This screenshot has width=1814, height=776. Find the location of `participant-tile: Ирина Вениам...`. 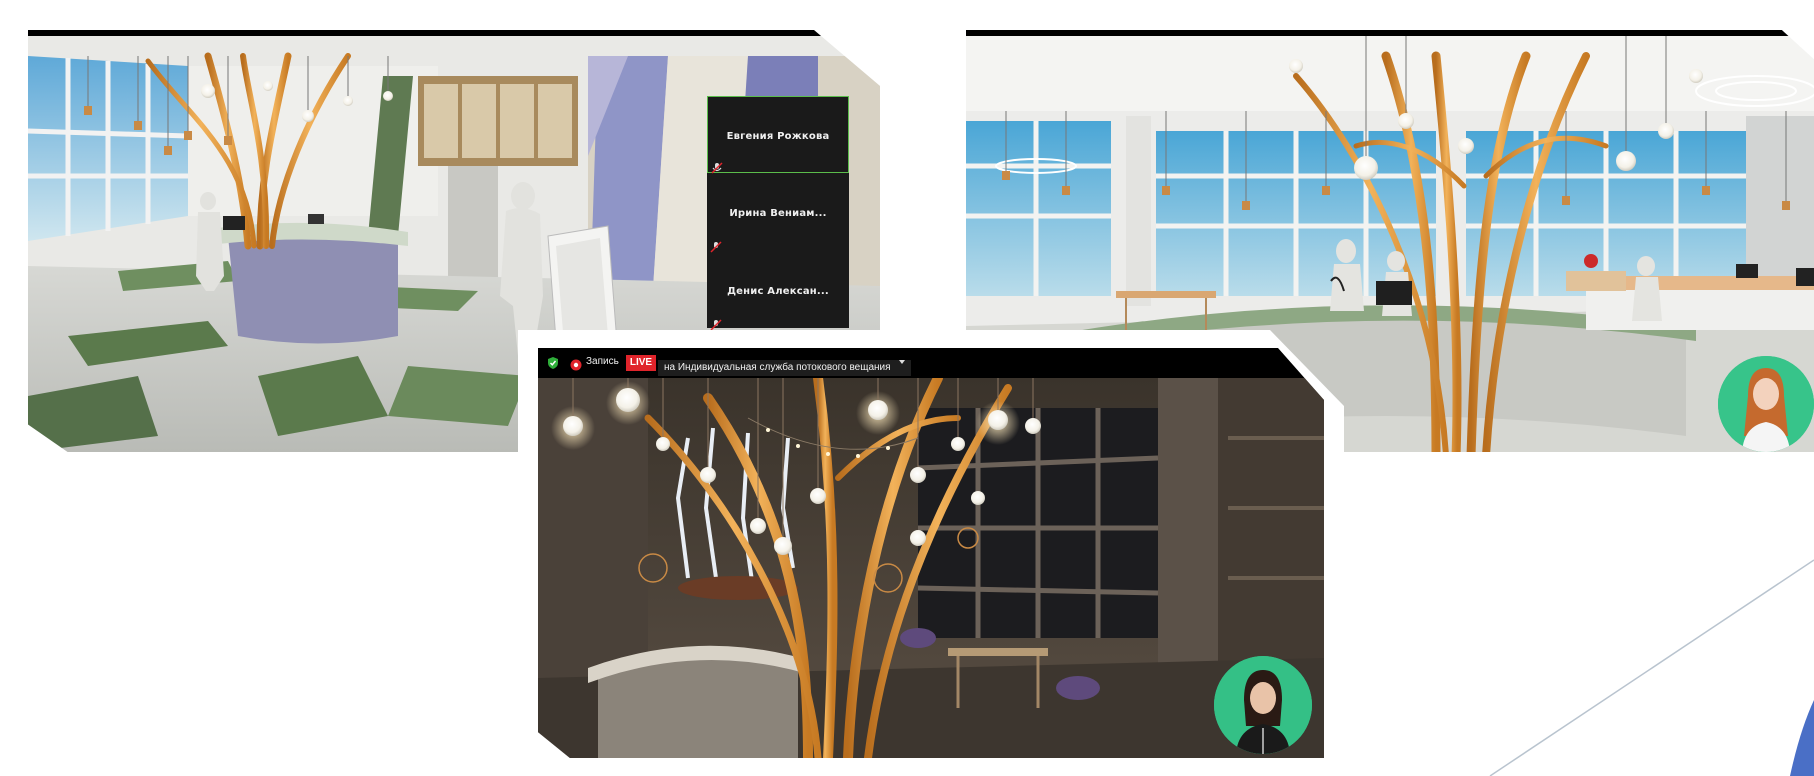

participant-tile: Ирина Вениам... is located at coordinates (778, 213).